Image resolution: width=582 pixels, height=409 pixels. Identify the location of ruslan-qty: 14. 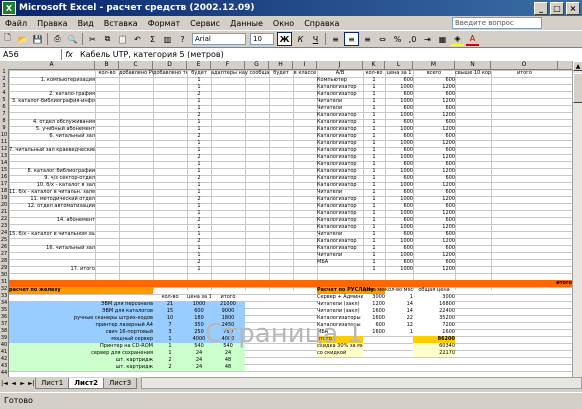
(399, 311).